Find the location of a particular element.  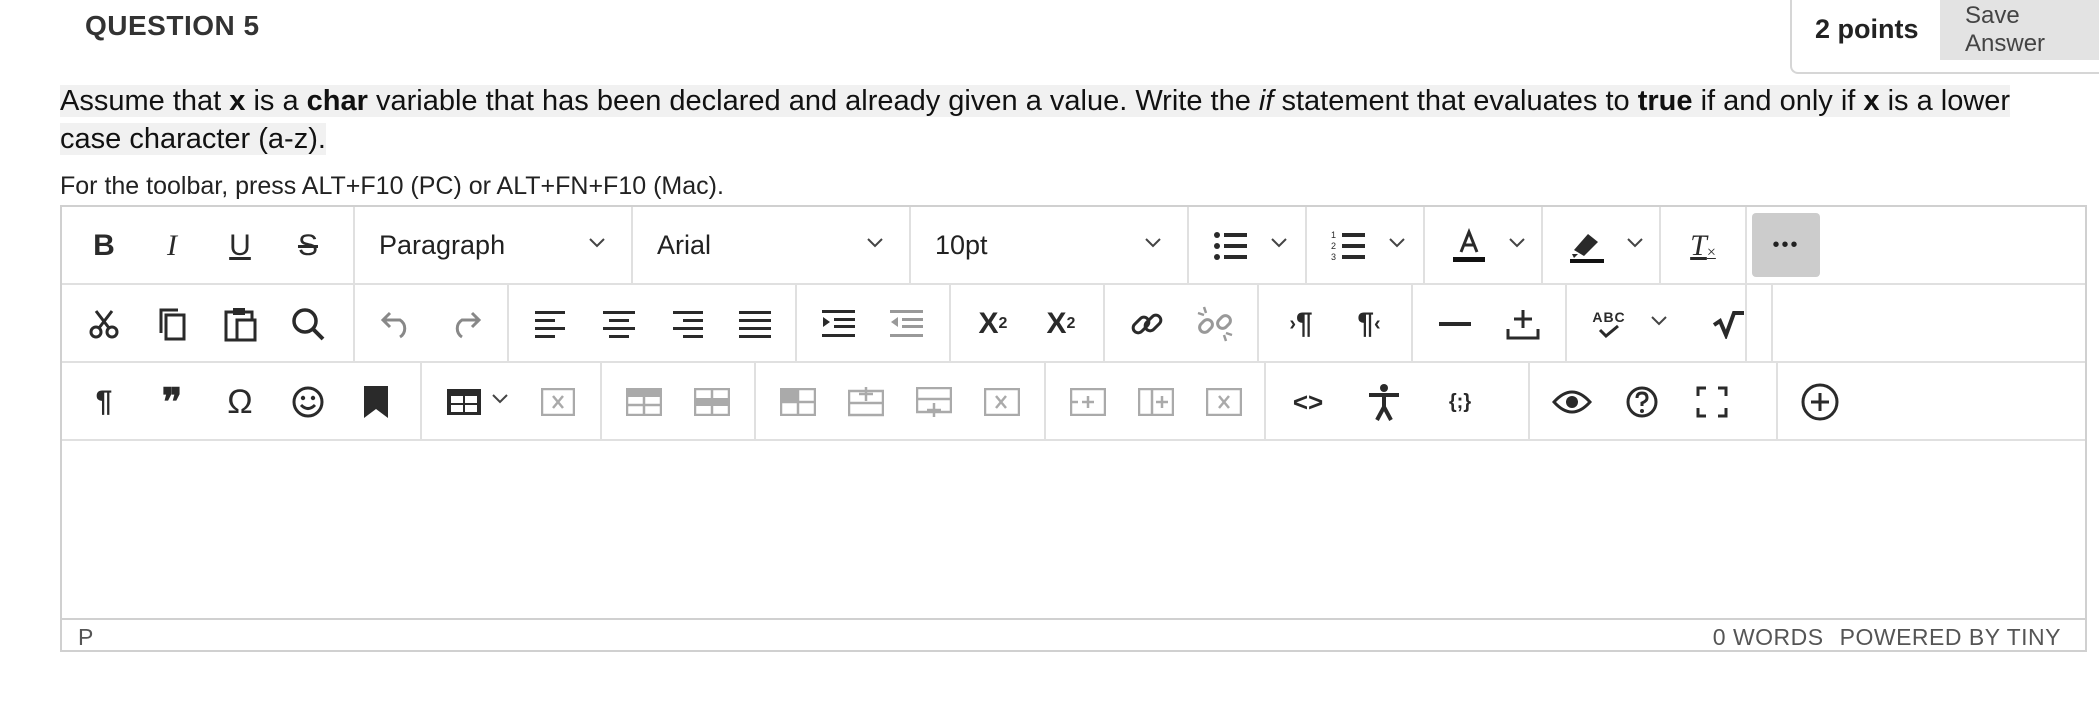

code-sample-button: {;} is located at coordinates (1460, 402).